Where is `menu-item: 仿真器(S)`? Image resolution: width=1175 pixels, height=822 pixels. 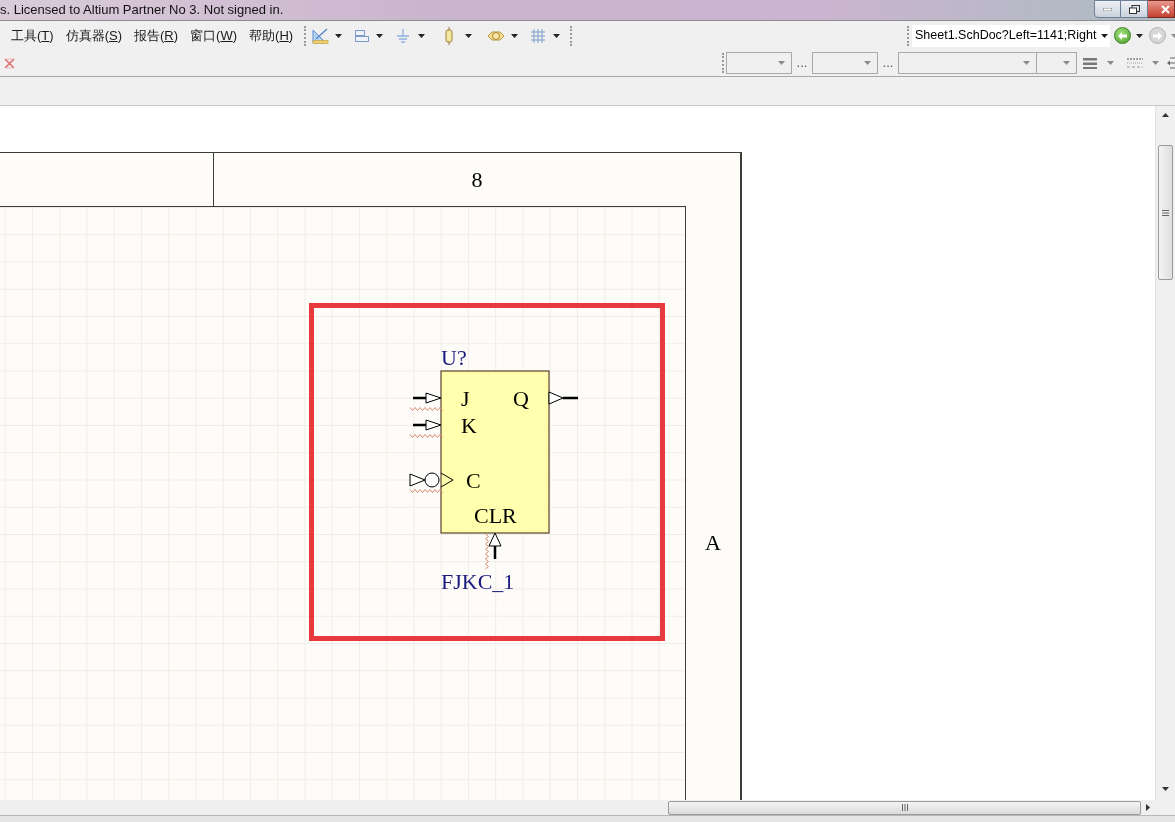 menu-item: 仿真器(S) is located at coordinates (93, 35).